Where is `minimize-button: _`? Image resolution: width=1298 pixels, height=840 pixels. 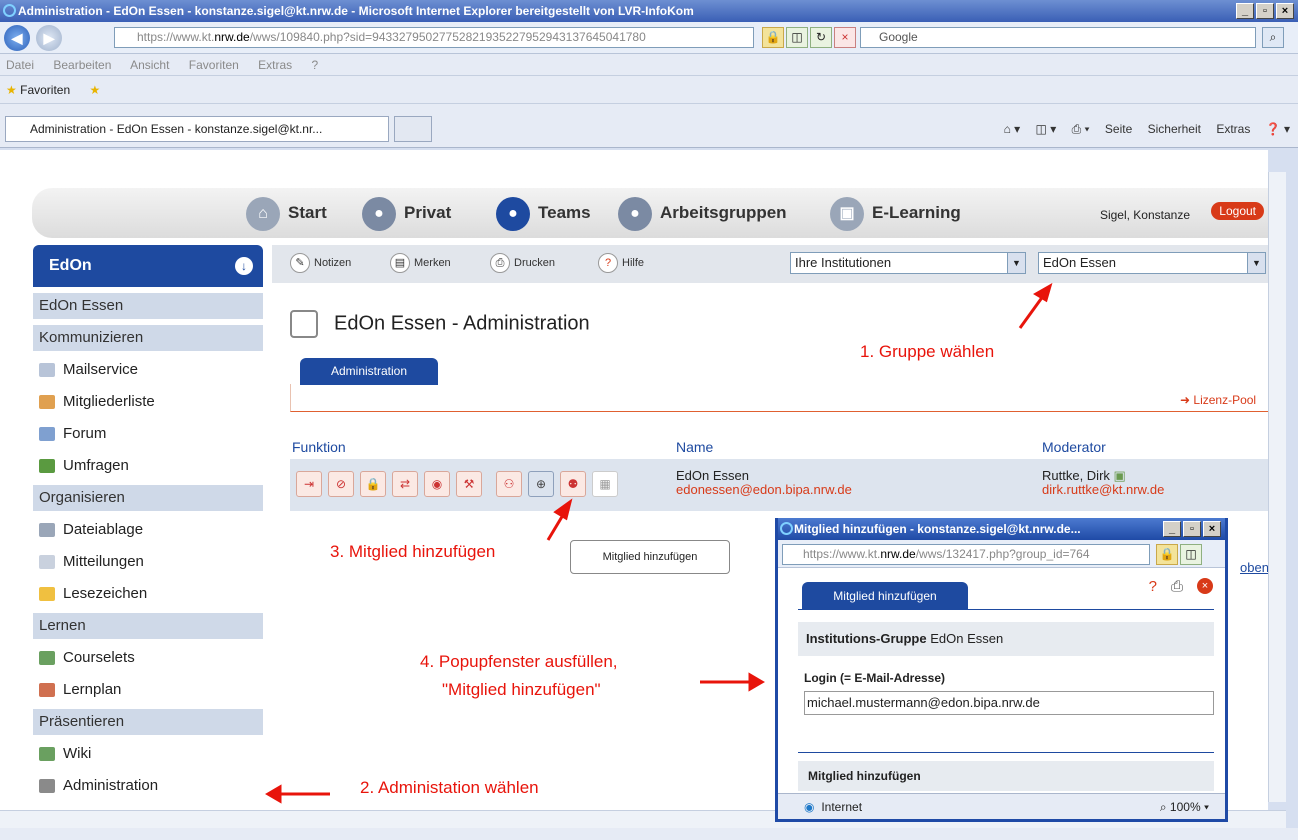 minimize-button: _ is located at coordinates (1245, 11).